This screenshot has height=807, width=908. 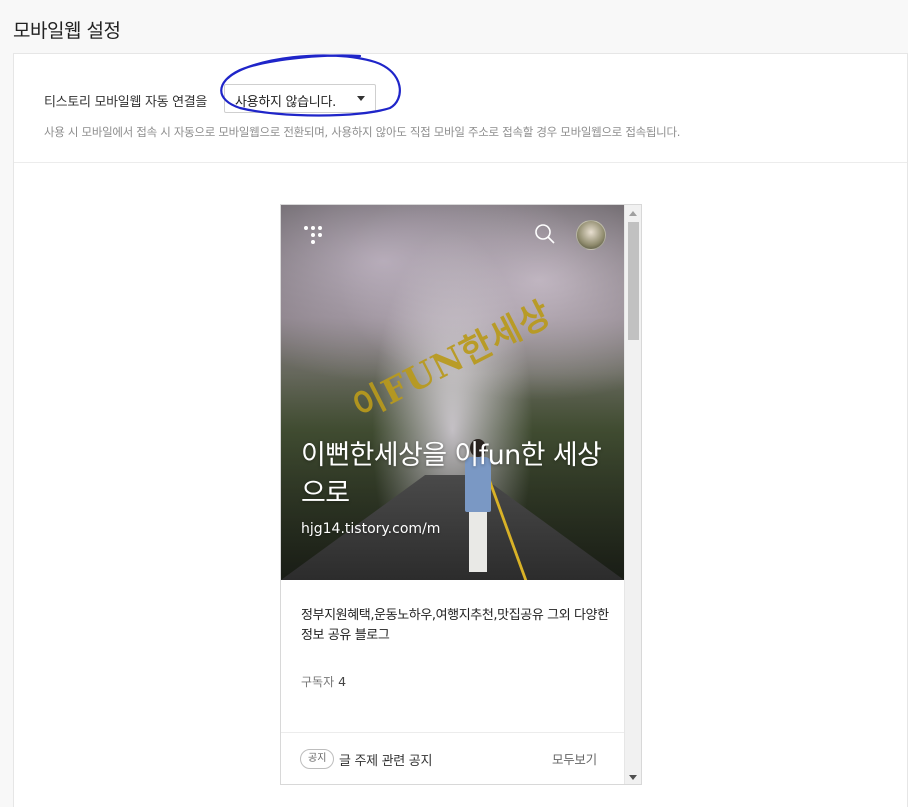 What do you see at coordinates (370, 529) in the screenshot?
I see `blog-url: hjg14.tistory.com/m` at bounding box center [370, 529].